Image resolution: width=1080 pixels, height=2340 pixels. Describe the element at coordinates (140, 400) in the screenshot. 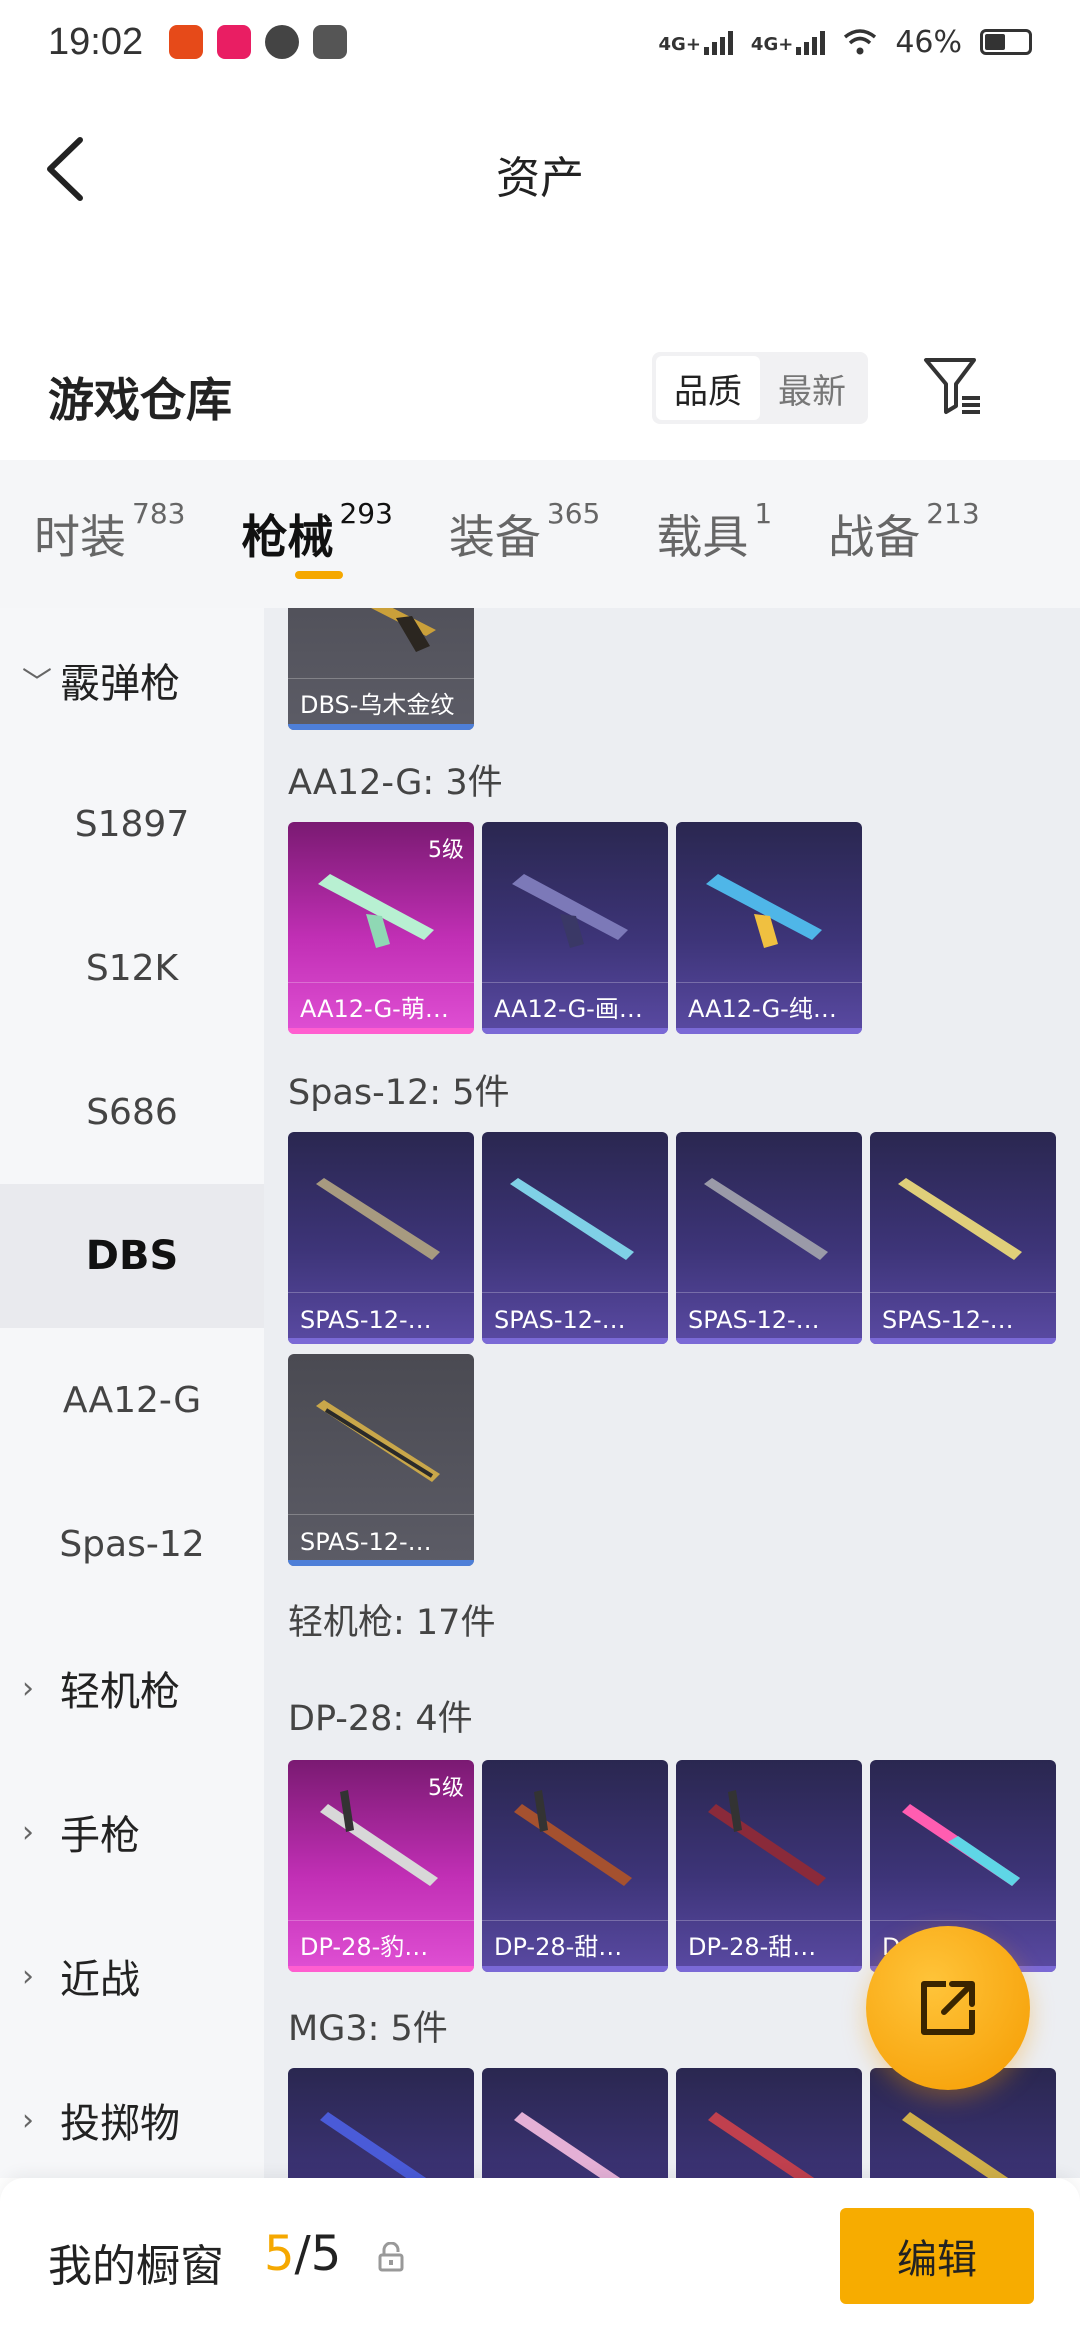

I see `warehouse-title: 游戏仓库` at that location.